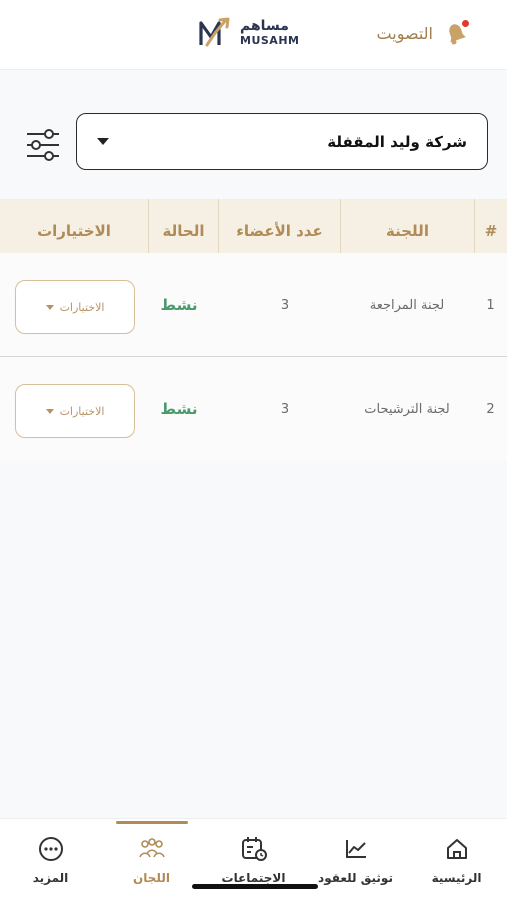 This screenshot has height=900, width=507. I want to click on table-row: 2 لجنة الترشيحات 3 نشط الاختيارات, so click(253, 409).